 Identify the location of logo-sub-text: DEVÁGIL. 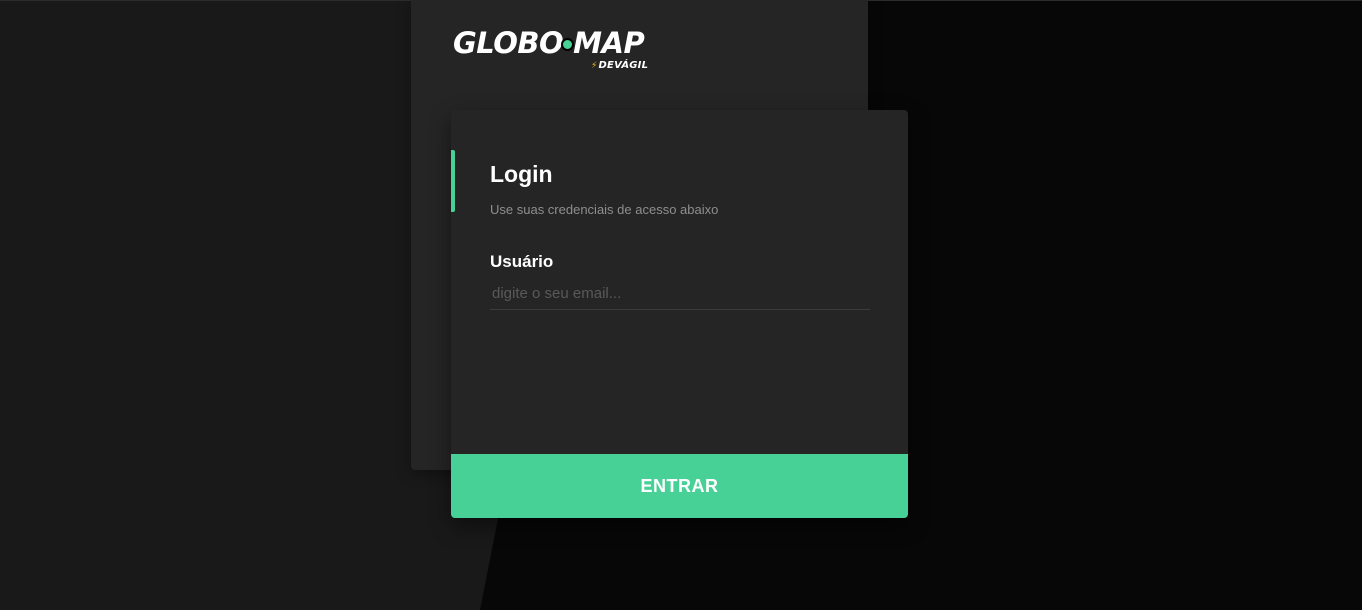
(623, 65).